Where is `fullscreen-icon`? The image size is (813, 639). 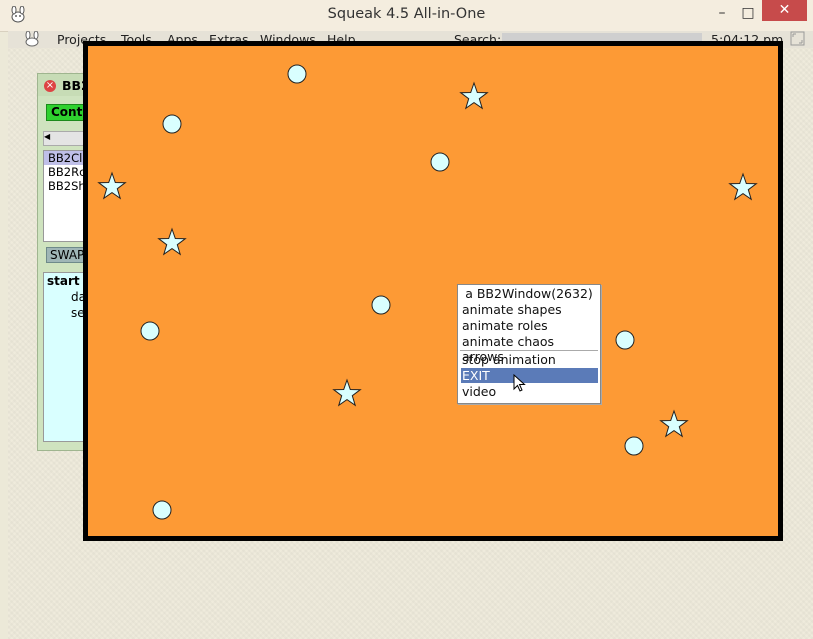
fullscreen-icon is located at coordinates (797, 38).